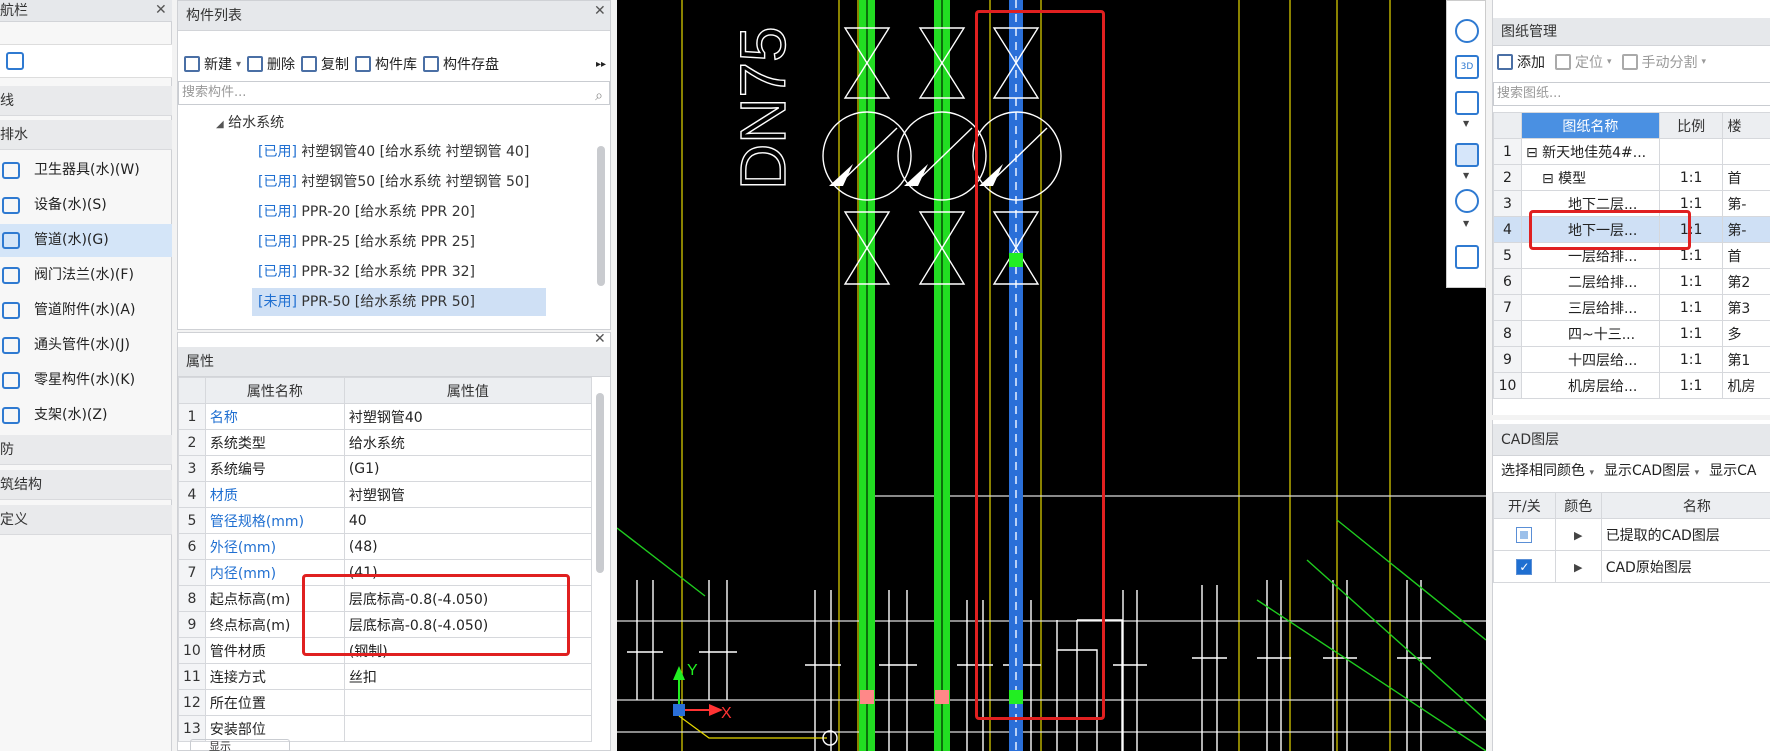  I want to click on nav-item-sanitary: 卫生器具(水)(W), so click(86, 170).